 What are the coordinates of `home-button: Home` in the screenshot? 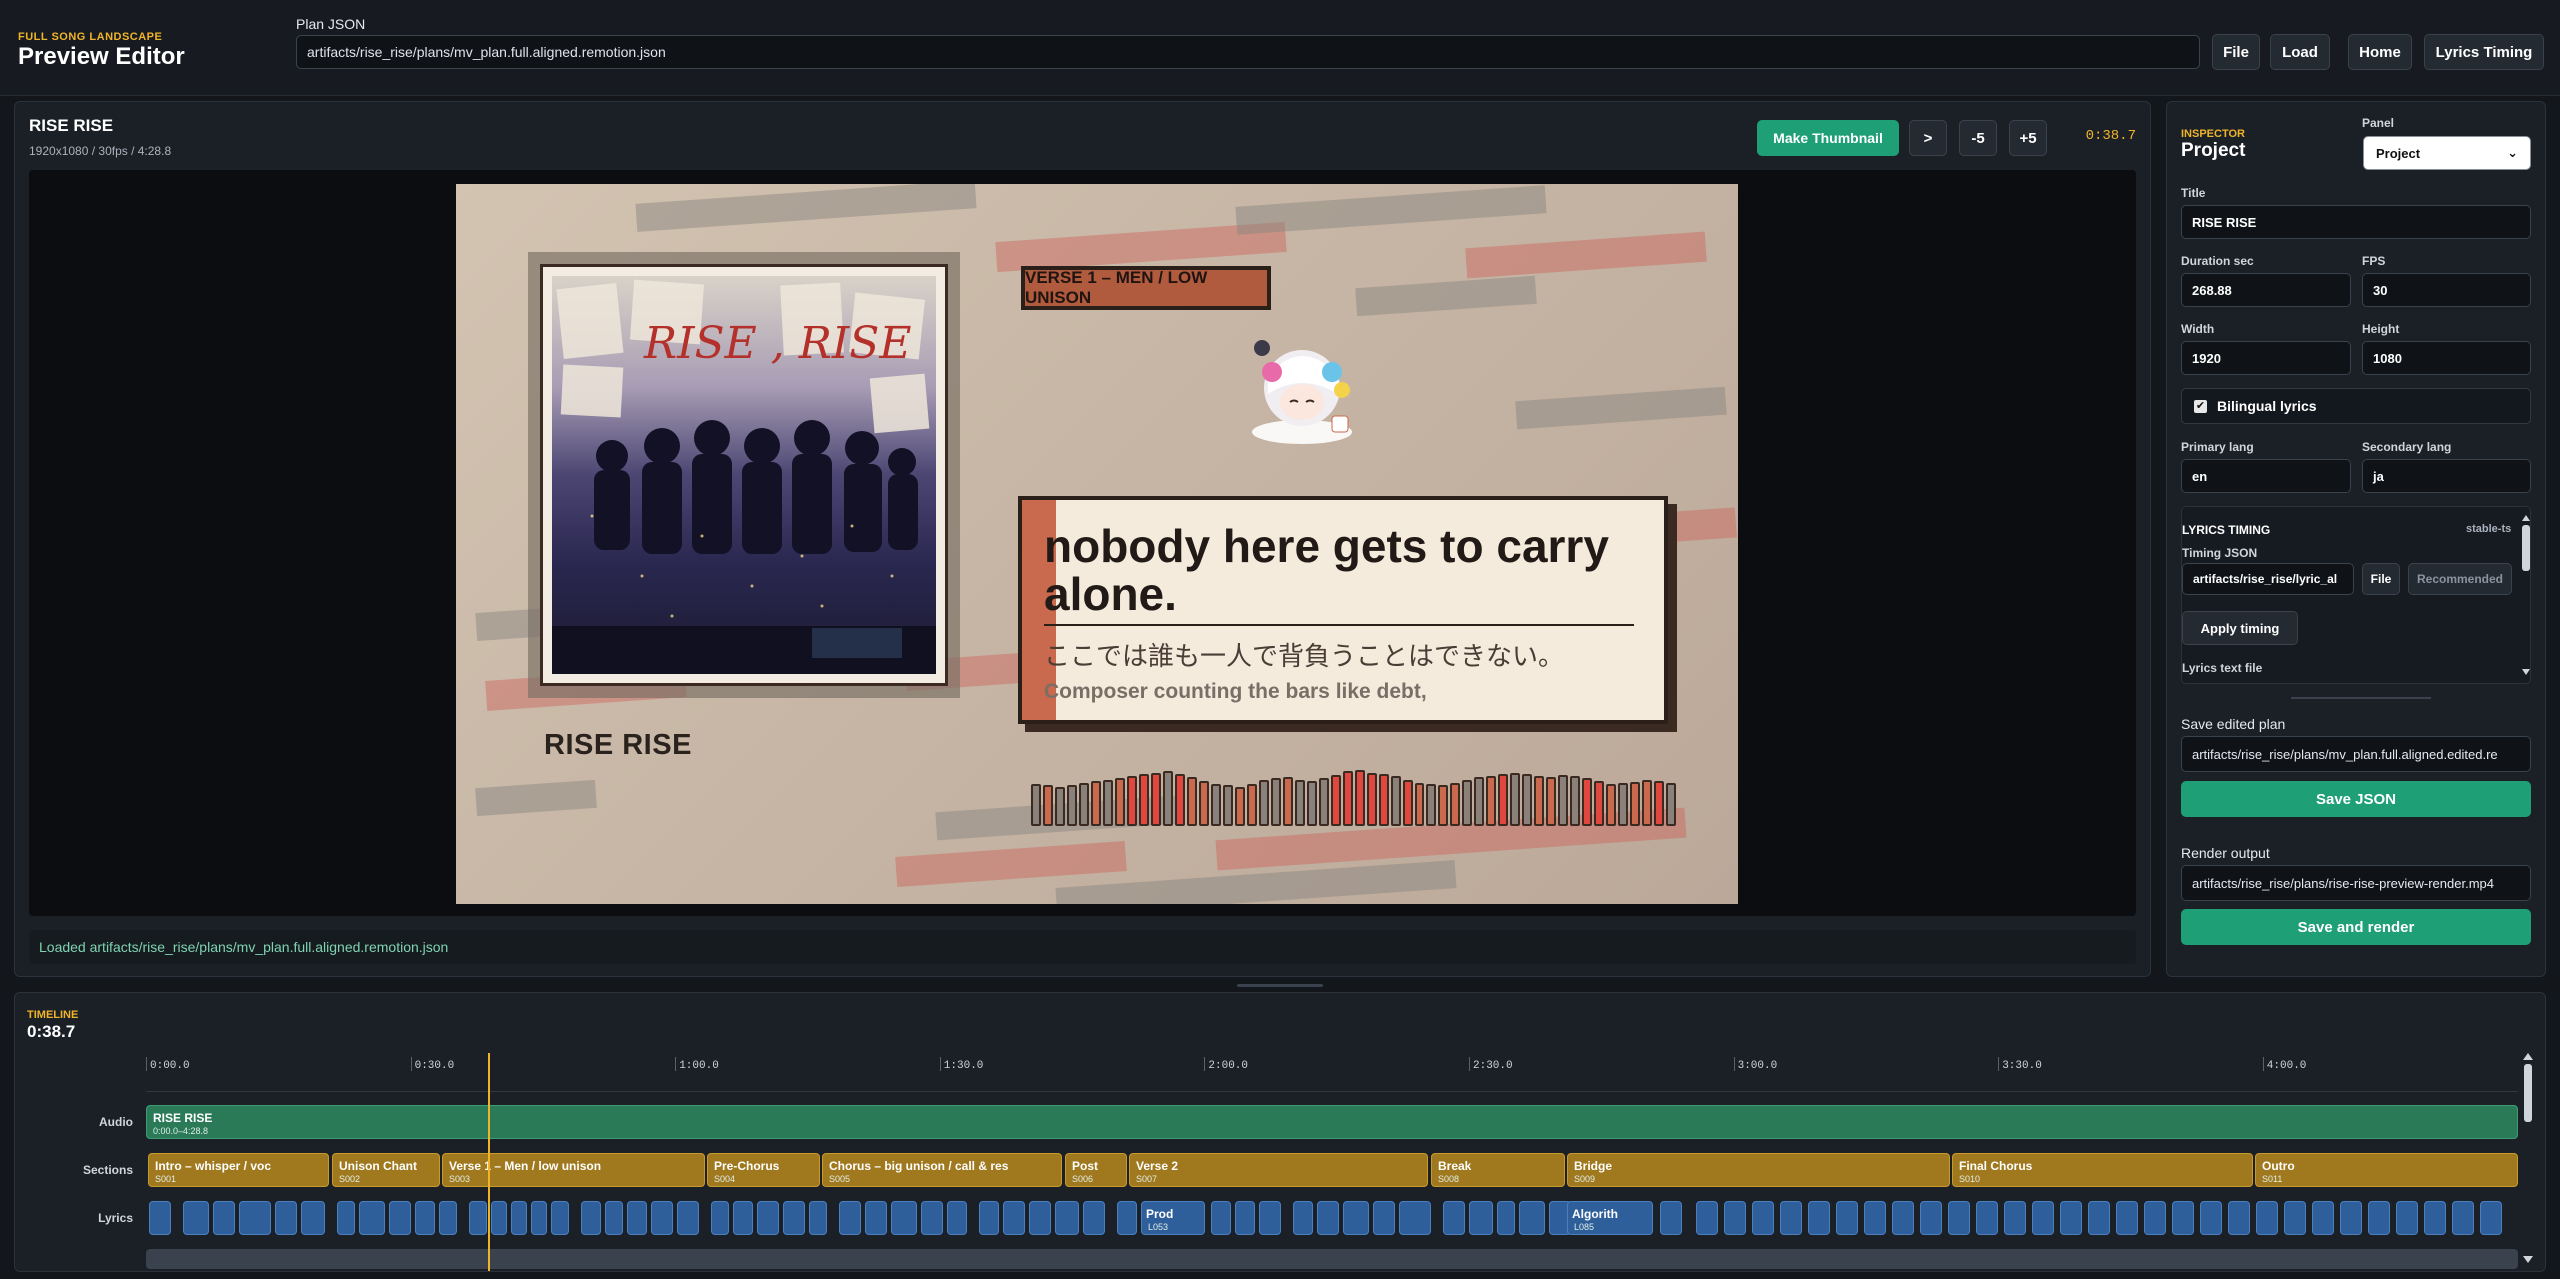 It's located at (2380, 52).